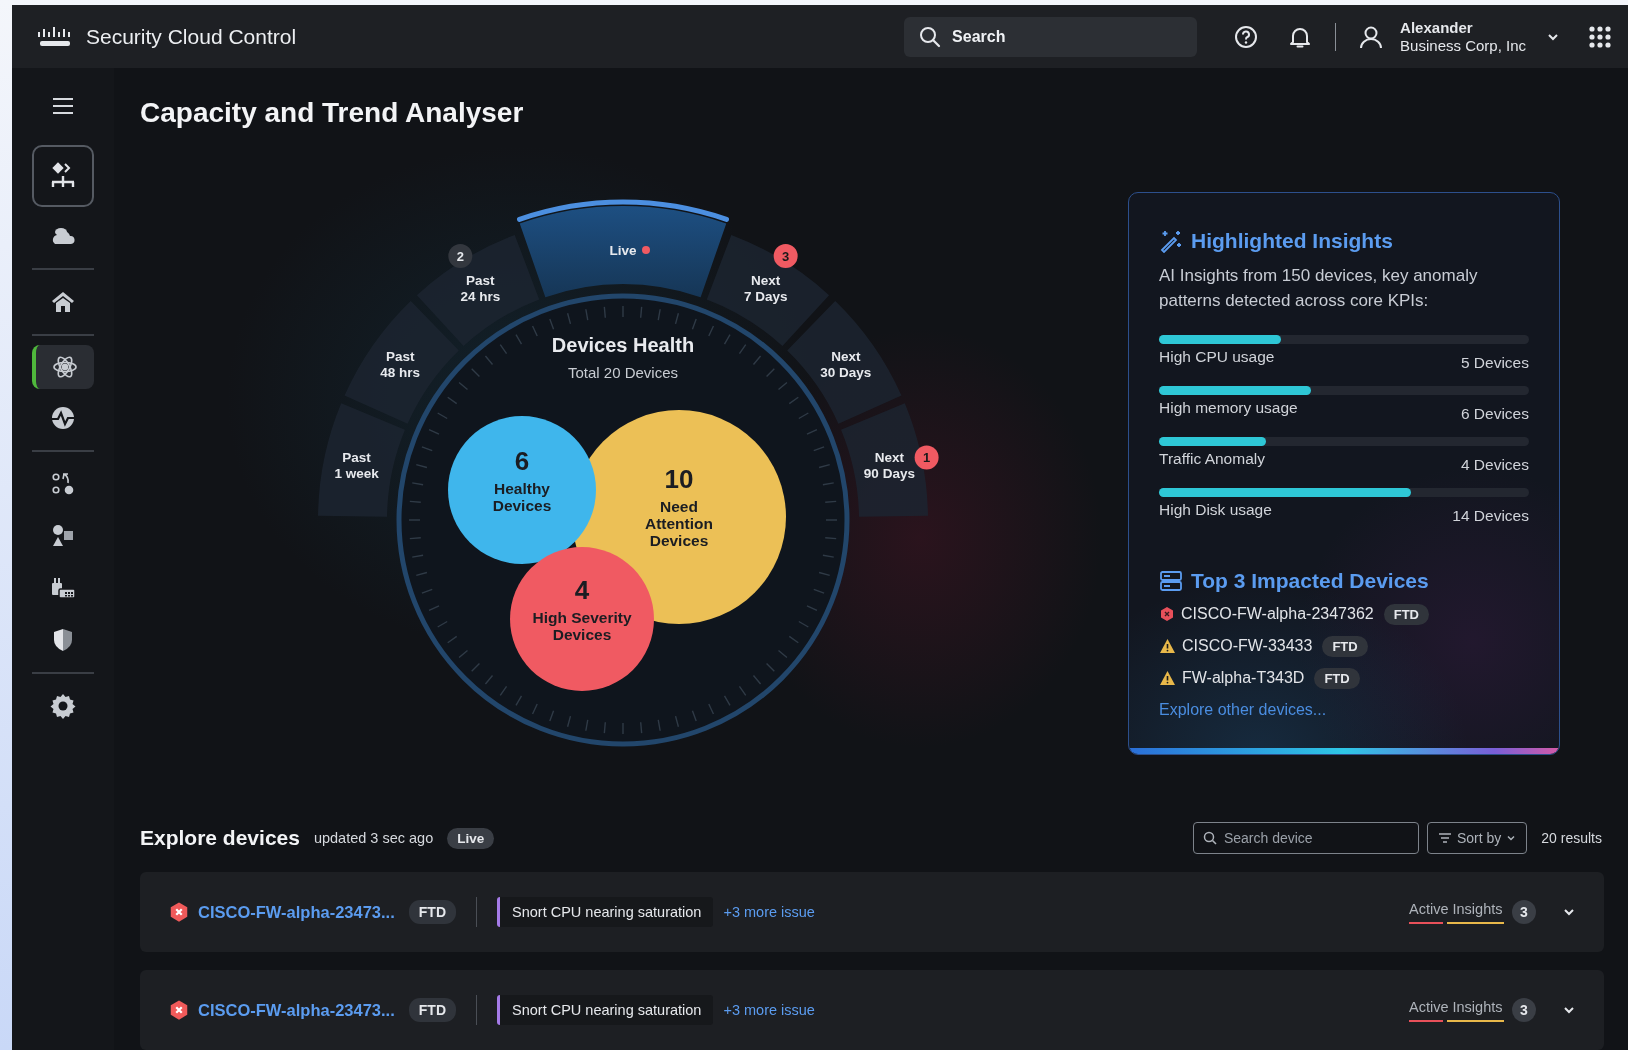 Image resolution: width=1628 pixels, height=1050 pixels. I want to click on section-title: Explore devices, so click(220, 838).